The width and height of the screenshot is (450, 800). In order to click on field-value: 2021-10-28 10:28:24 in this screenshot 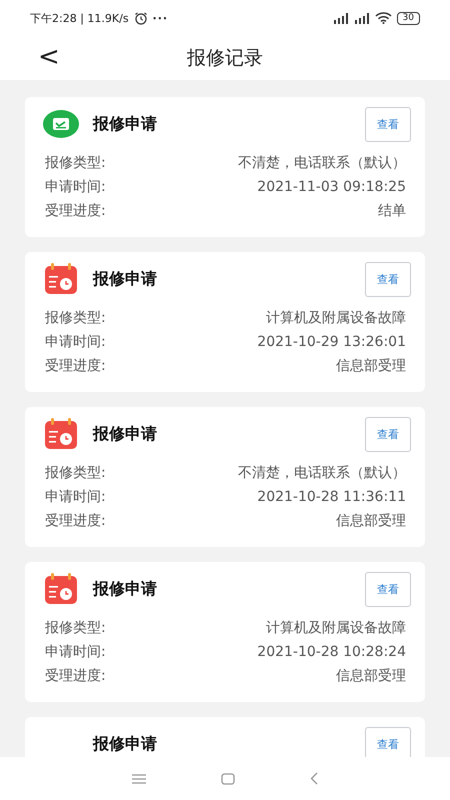, I will do `click(331, 652)`.